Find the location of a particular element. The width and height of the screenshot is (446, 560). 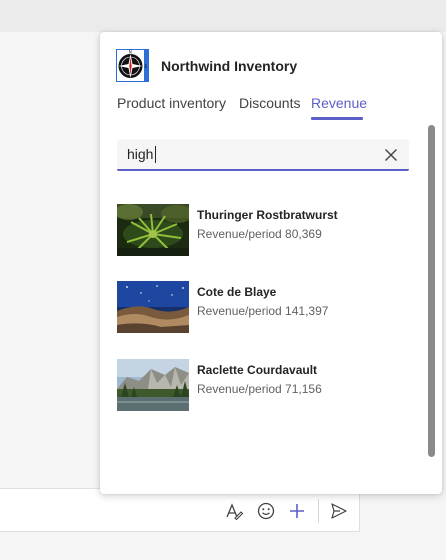

tab-revenue: Revenue is located at coordinates (339, 103).